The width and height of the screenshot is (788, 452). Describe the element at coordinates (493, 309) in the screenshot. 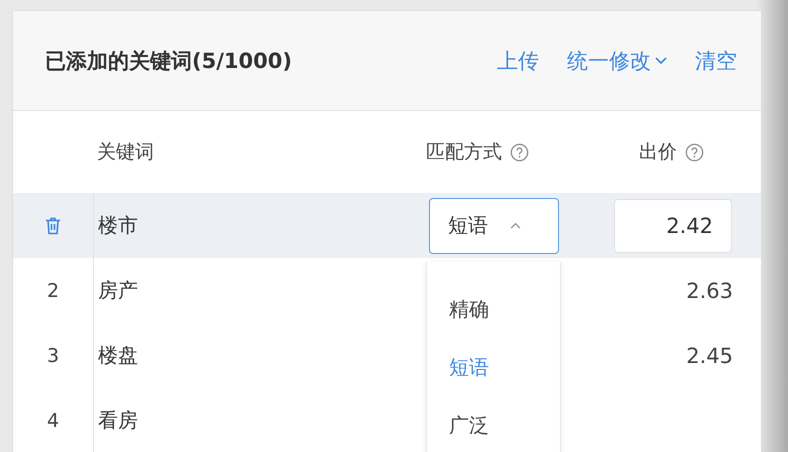

I see `dropdown-option: 精确` at that location.